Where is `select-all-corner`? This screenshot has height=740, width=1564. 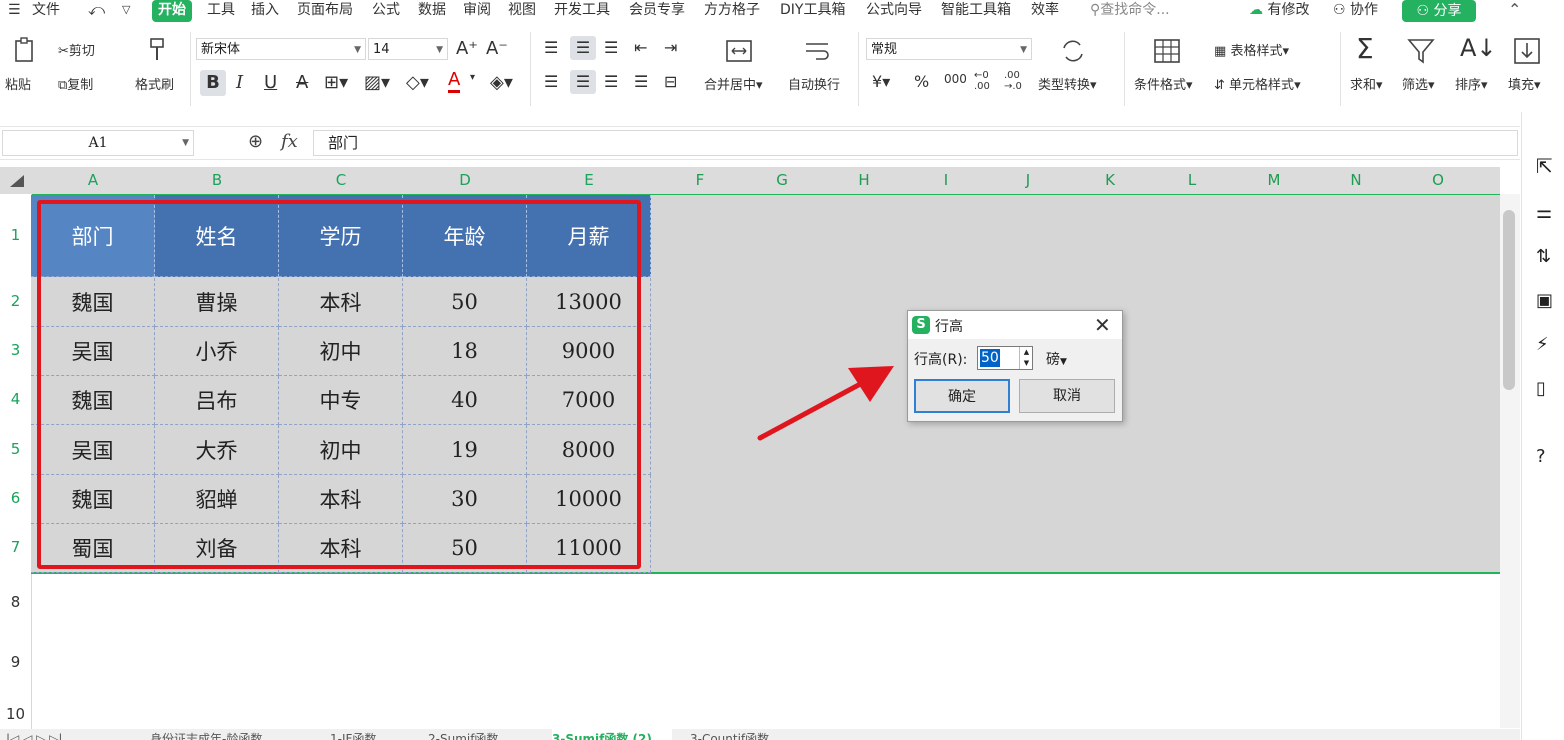 select-all-corner is located at coordinates (15, 180).